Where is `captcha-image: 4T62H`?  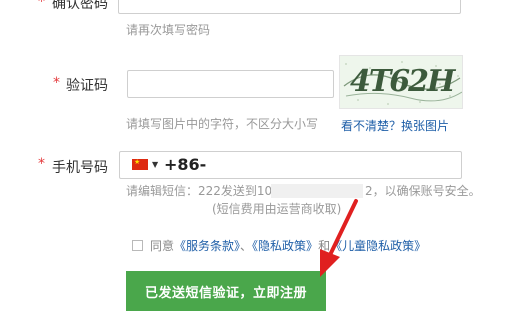 captcha-image: 4T62H is located at coordinates (401, 82).